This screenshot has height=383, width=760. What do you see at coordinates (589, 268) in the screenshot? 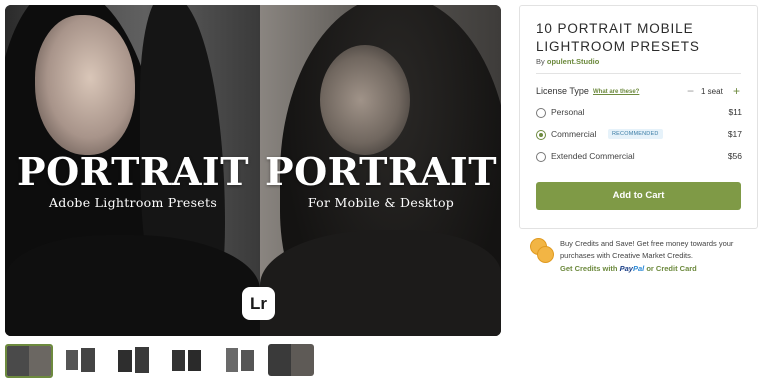
I see `get-credits-label: Get Credits with` at bounding box center [589, 268].